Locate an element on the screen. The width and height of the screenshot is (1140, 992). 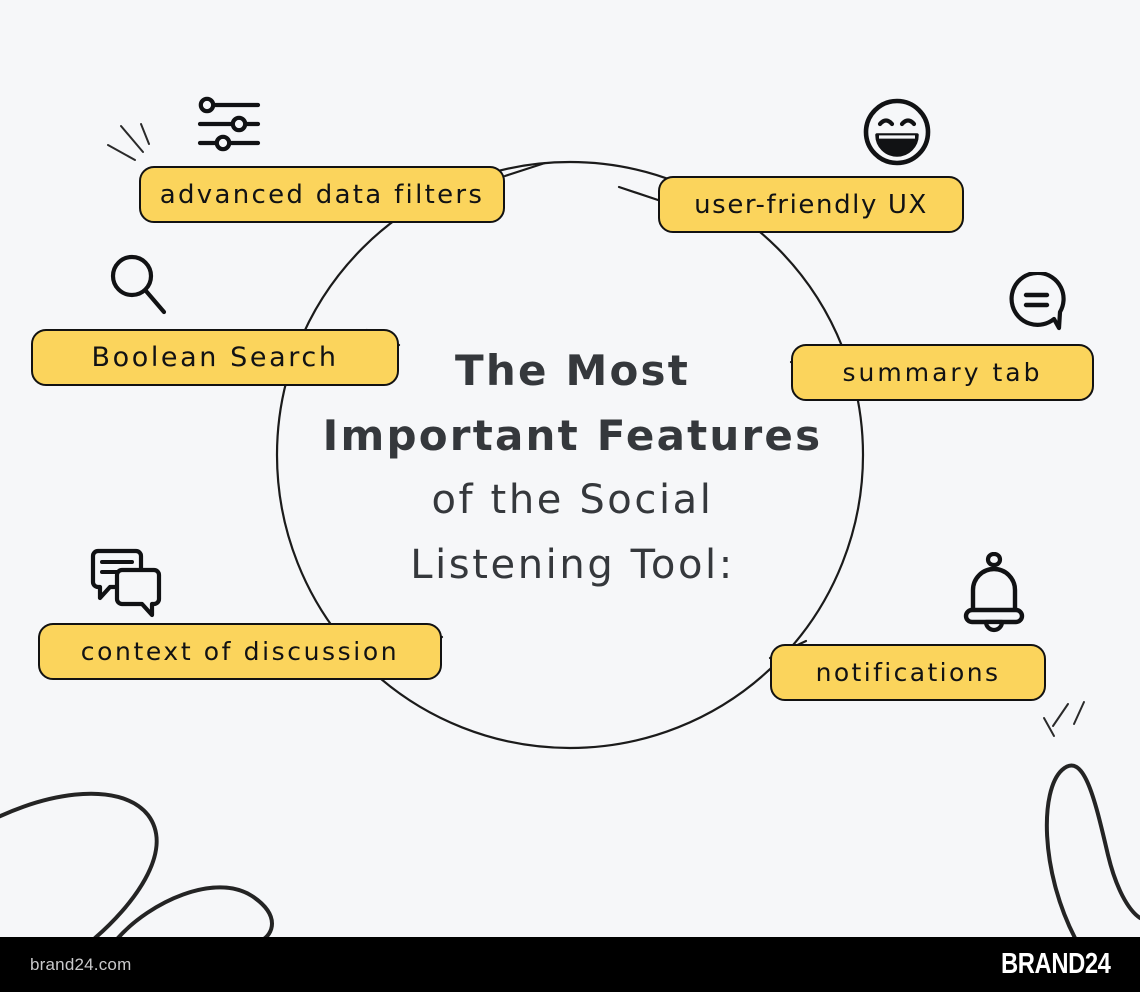
brand-logo-wordmark: BRAND24 is located at coordinates (1055, 964).